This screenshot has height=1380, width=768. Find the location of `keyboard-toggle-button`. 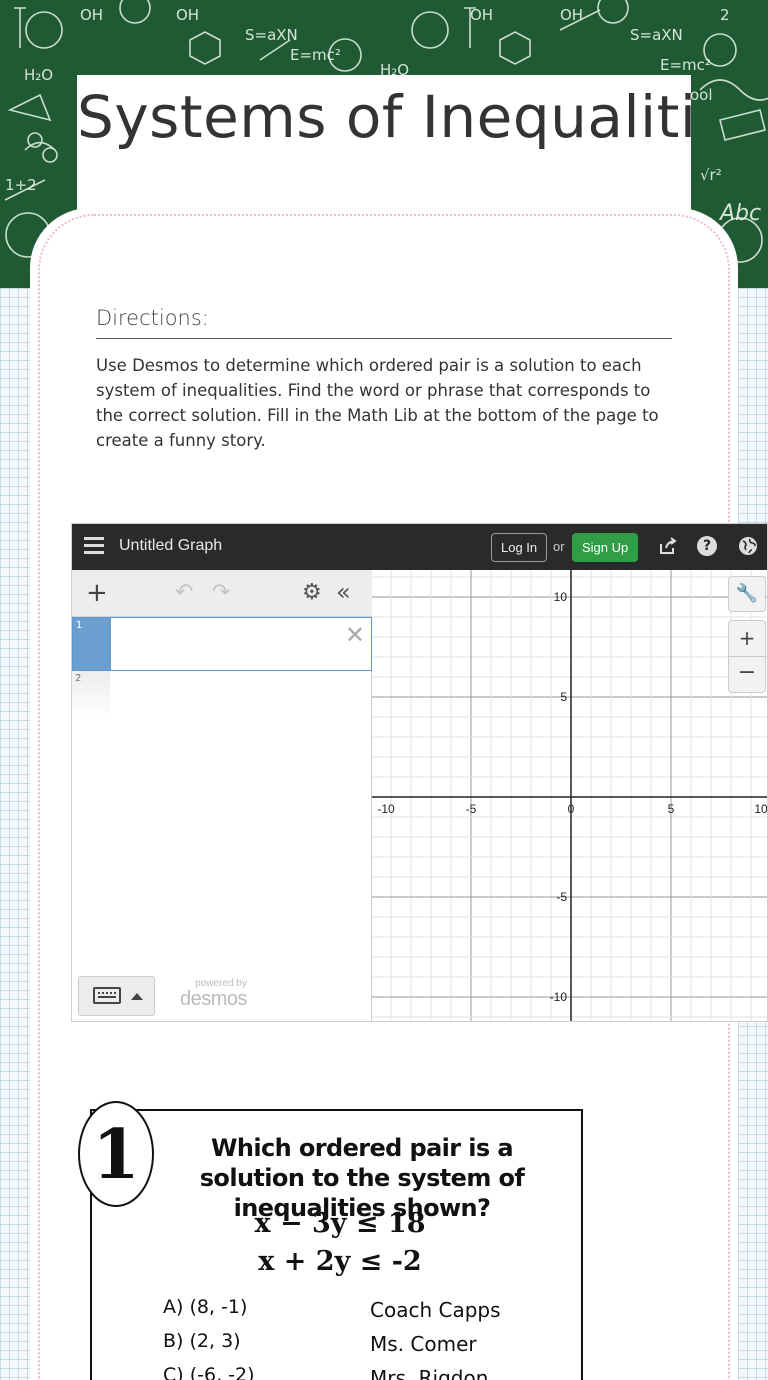

keyboard-toggle-button is located at coordinates (116, 996).